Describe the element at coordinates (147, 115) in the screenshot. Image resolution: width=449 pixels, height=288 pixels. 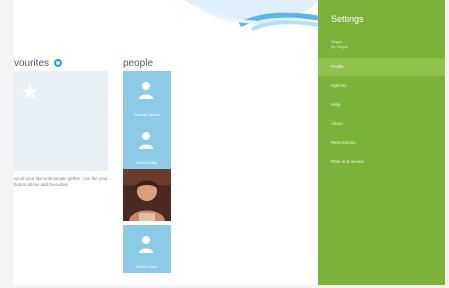
I see `contact-name: Rebeca Tanner` at that location.